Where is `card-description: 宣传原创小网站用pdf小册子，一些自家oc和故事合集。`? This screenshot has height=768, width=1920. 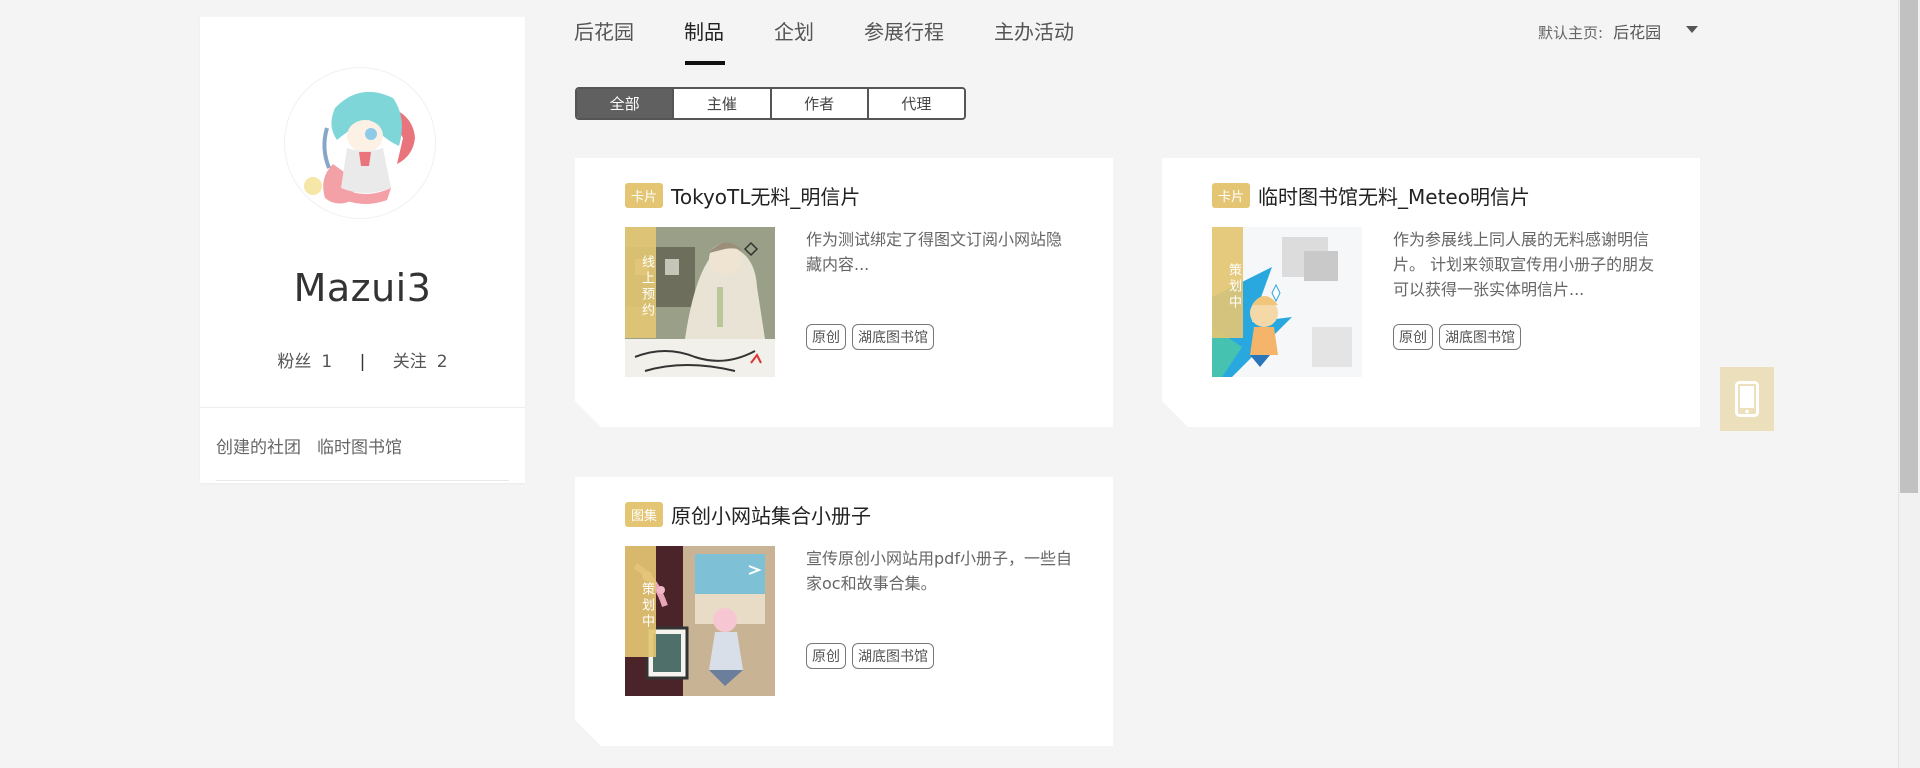
card-description: 宣传原创小网站用pdf小册子，一些自家oc和故事合集。 is located at coordinates (939, 571).